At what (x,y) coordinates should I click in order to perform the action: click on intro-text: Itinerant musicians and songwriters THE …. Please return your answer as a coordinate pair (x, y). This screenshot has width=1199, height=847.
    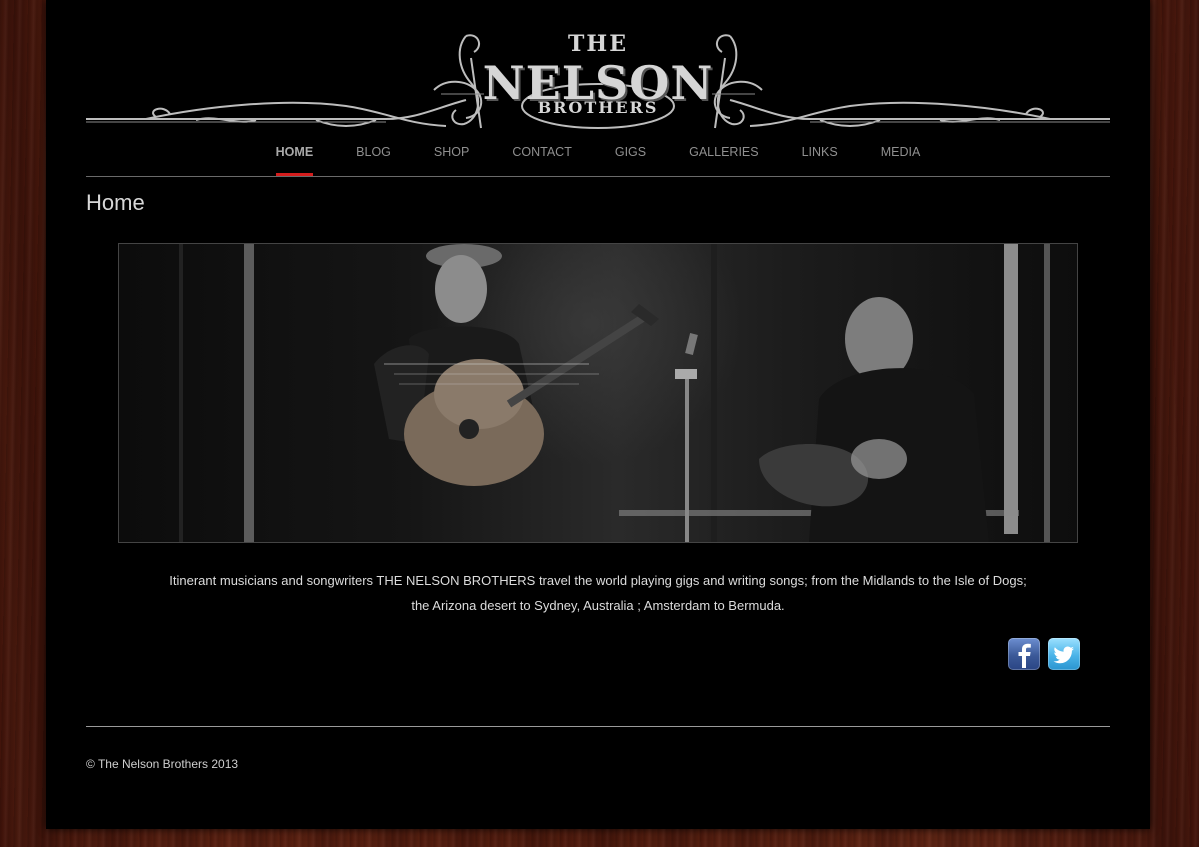
    Looking at the image, I should click on (598, 593).